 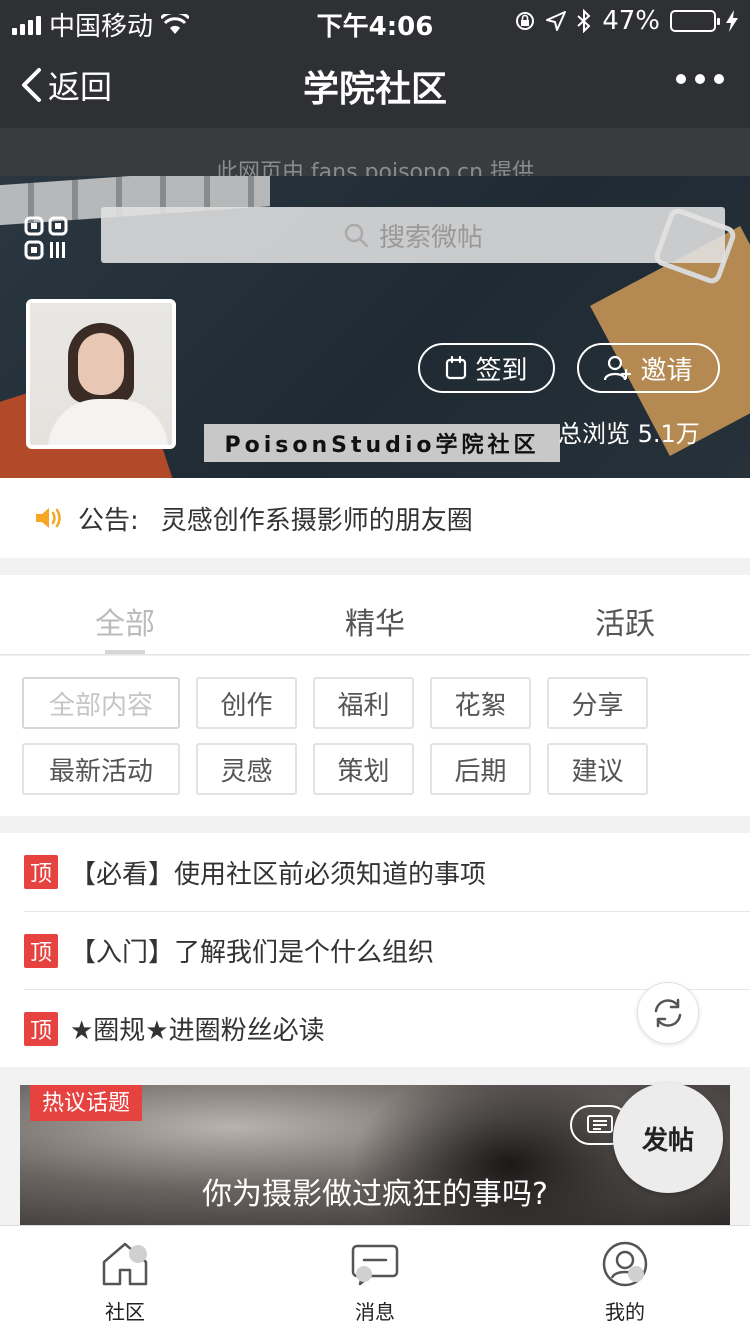 What do you see at coordinates (375, 1312) in the screenshot?
I see `tabbar-label: 消息` at bounding box center [375, 1312].